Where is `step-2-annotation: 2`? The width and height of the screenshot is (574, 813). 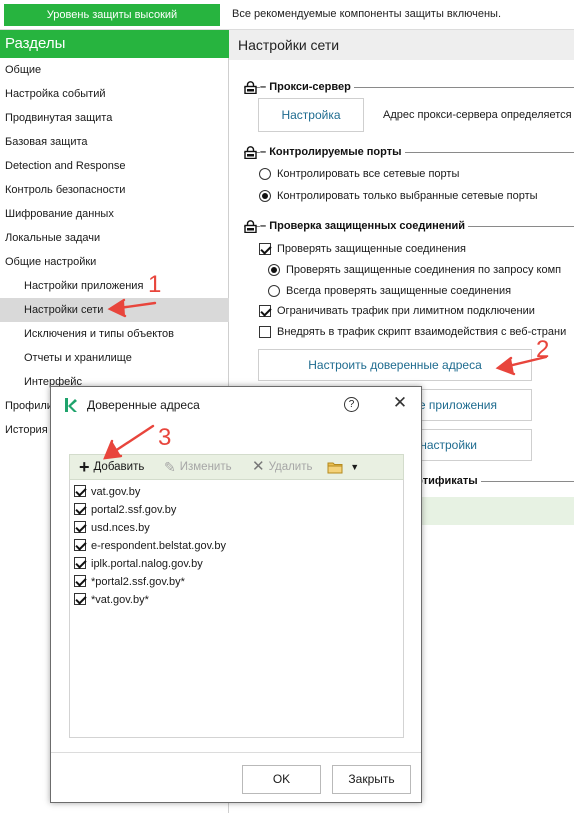
step-2-annotation: 2 is located at coordinates (543, 349).